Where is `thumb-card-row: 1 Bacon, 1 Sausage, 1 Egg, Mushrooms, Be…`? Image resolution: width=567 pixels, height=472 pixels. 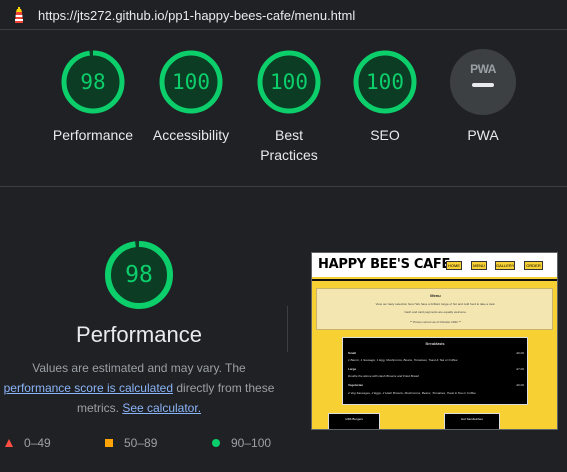 thumb-card-row: 1 Bacon, 1 Sausage, 1 Egg, Mushrooms, Be… is located at coordinates (403, 360).